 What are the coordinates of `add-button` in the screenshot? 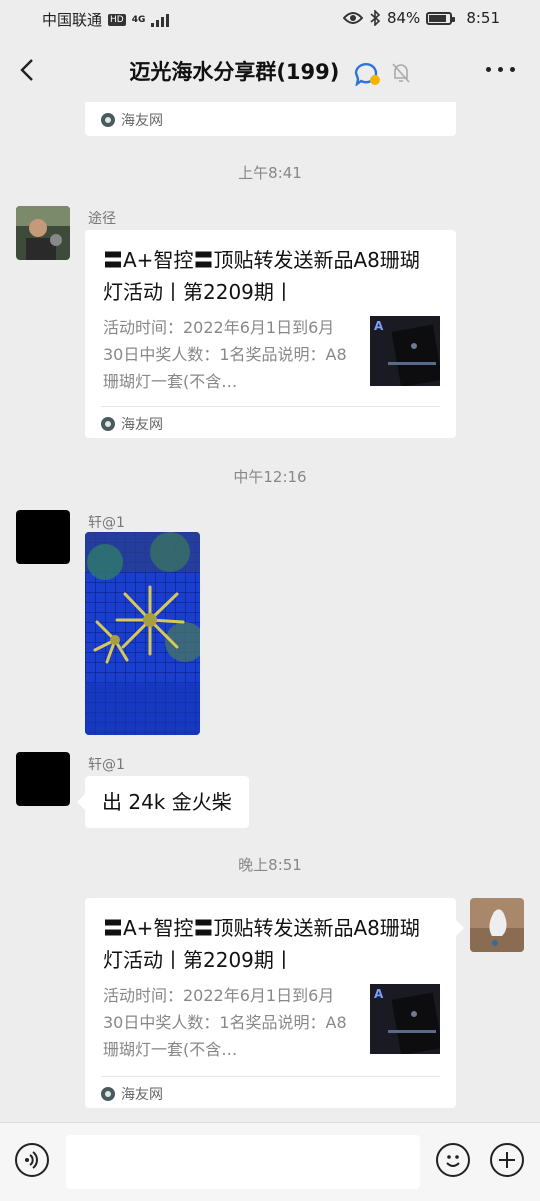 It's located at (507, 1160).